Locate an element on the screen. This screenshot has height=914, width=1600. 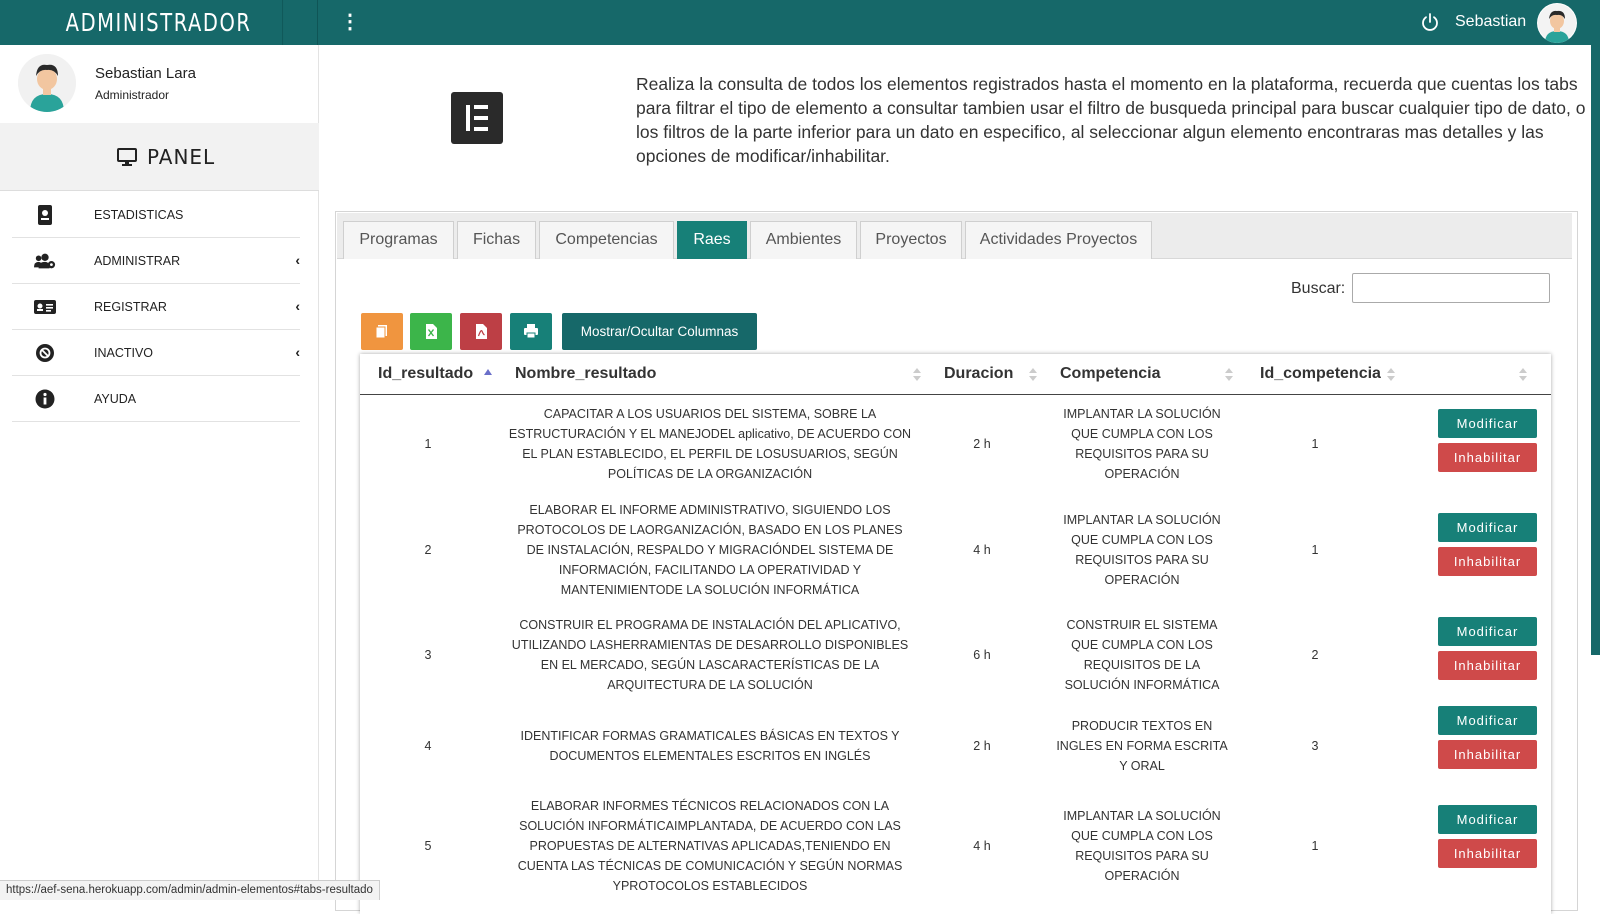
sidebar-item-label: AYUDA is located at coordinates (115, 399).